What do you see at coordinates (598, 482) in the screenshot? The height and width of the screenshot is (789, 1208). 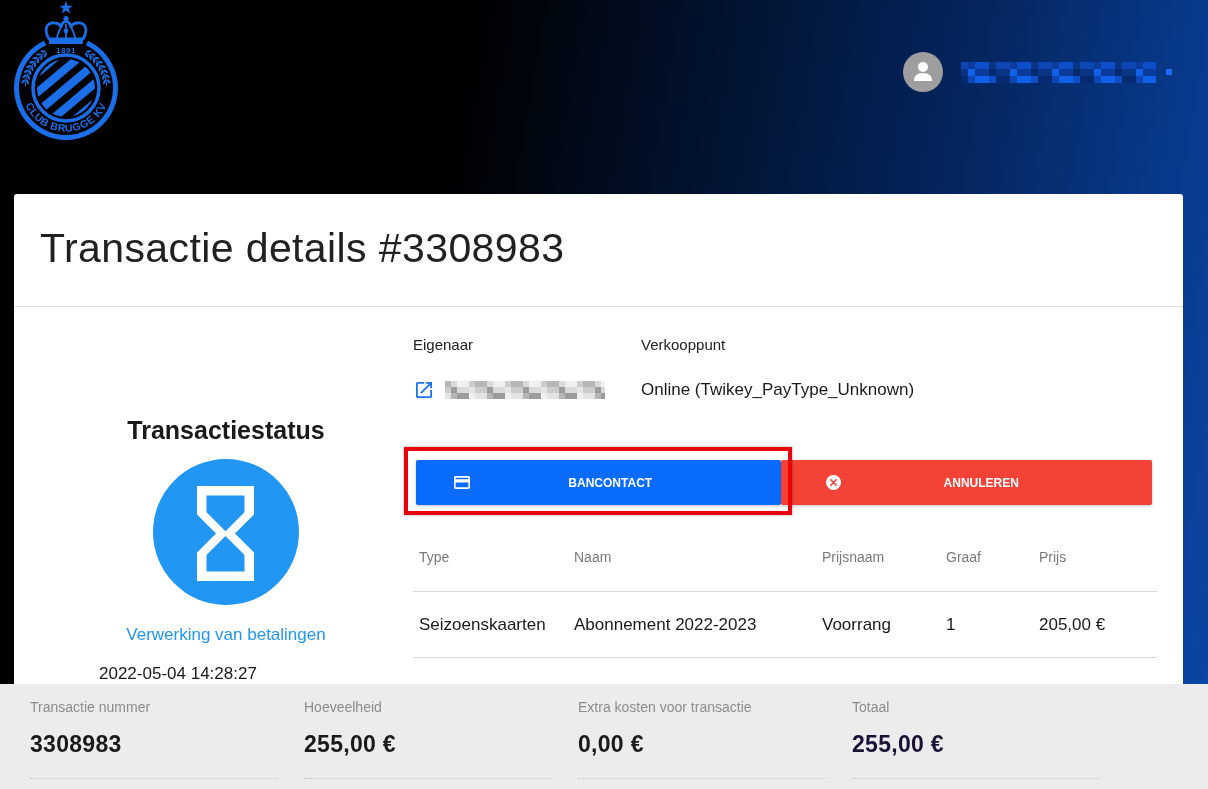 I see `pay-button: BANCONTACT` at bounding box center [598, 482].